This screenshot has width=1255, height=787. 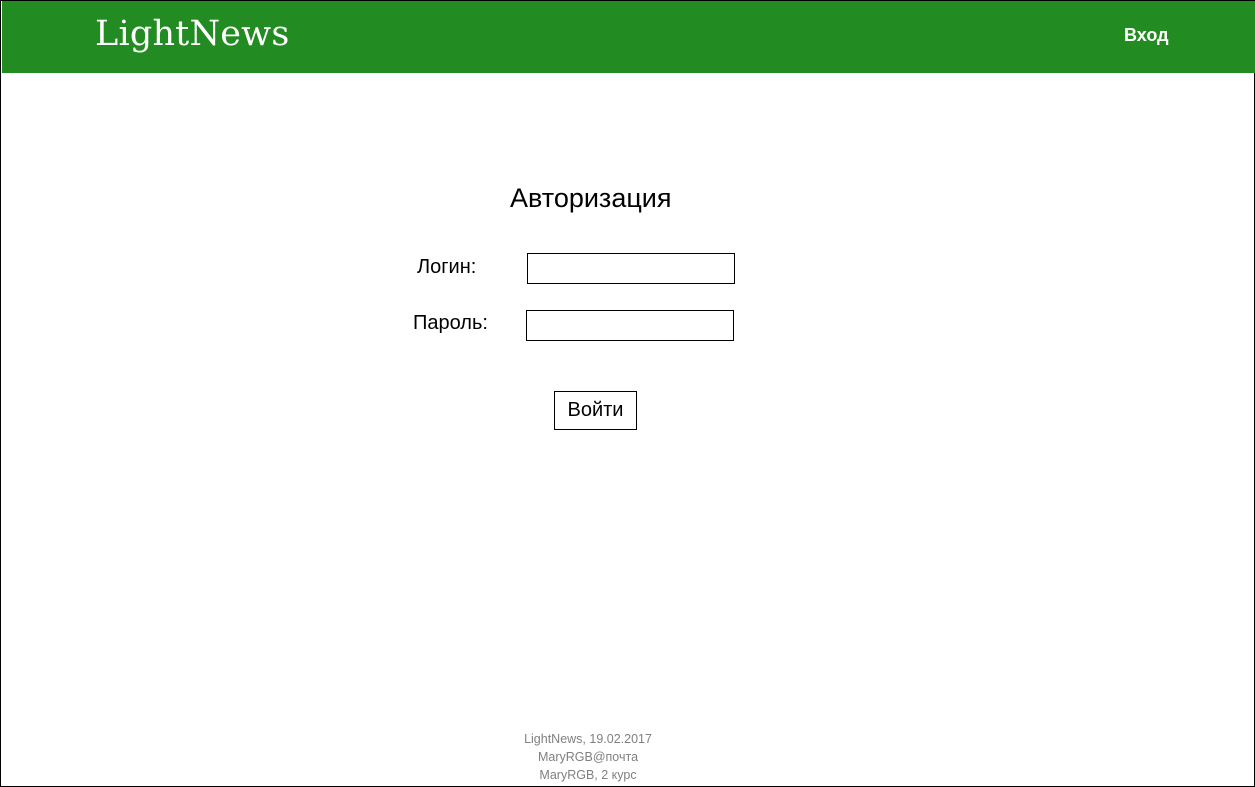 I want to click on login-label: Логин:, so click(x=447, y=267).